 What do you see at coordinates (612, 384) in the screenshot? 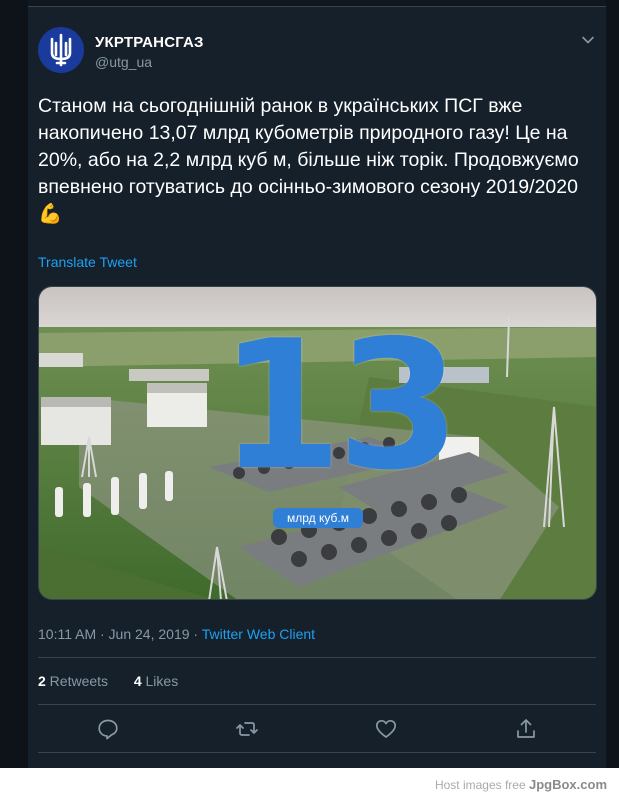
I see `right-gutter` at bounding box center [612, 384].